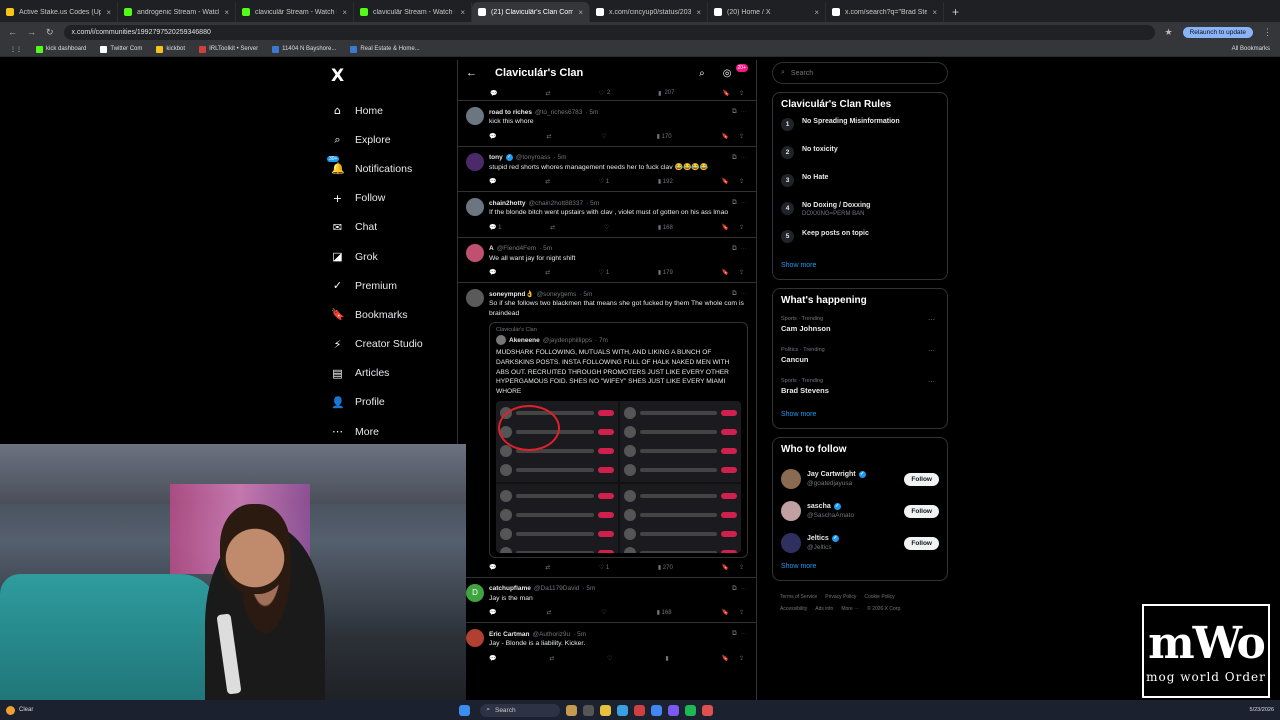 This screenshot has width=1280, height=720. What do you see at coordinates (295, 12) in the screenshot?
I see `browser-tab: claviculär Stream - Watch Live ×` at bounding box center [295, 12].